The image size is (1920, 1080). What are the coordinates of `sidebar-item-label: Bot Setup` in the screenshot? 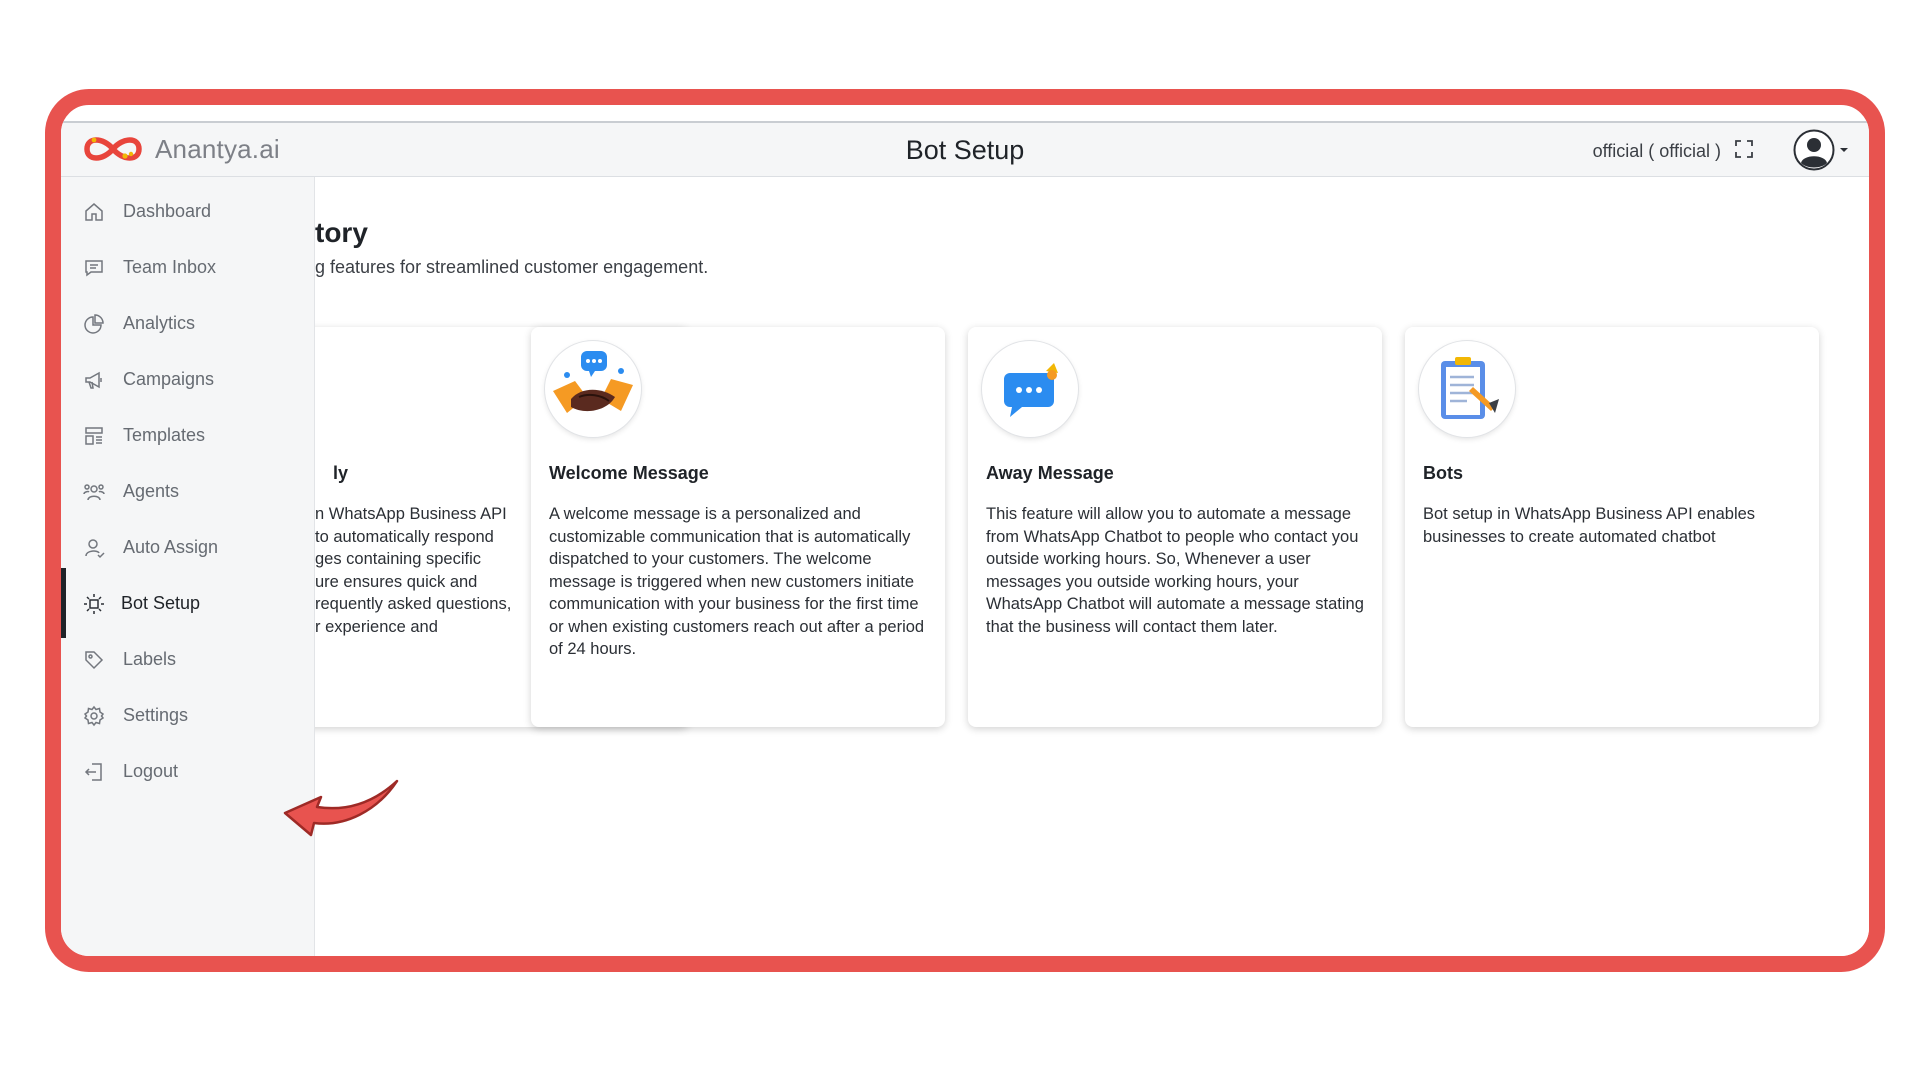 It's located at (161, 603).